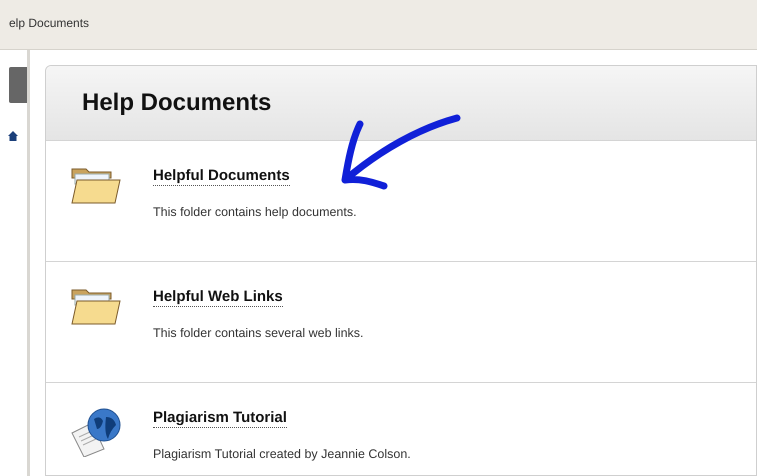 This screenshot has width=757, height=476. Describe the element at coordinates (221, 176) in the screenshot. I see `item-title-link: Helpful Documents` at that location.